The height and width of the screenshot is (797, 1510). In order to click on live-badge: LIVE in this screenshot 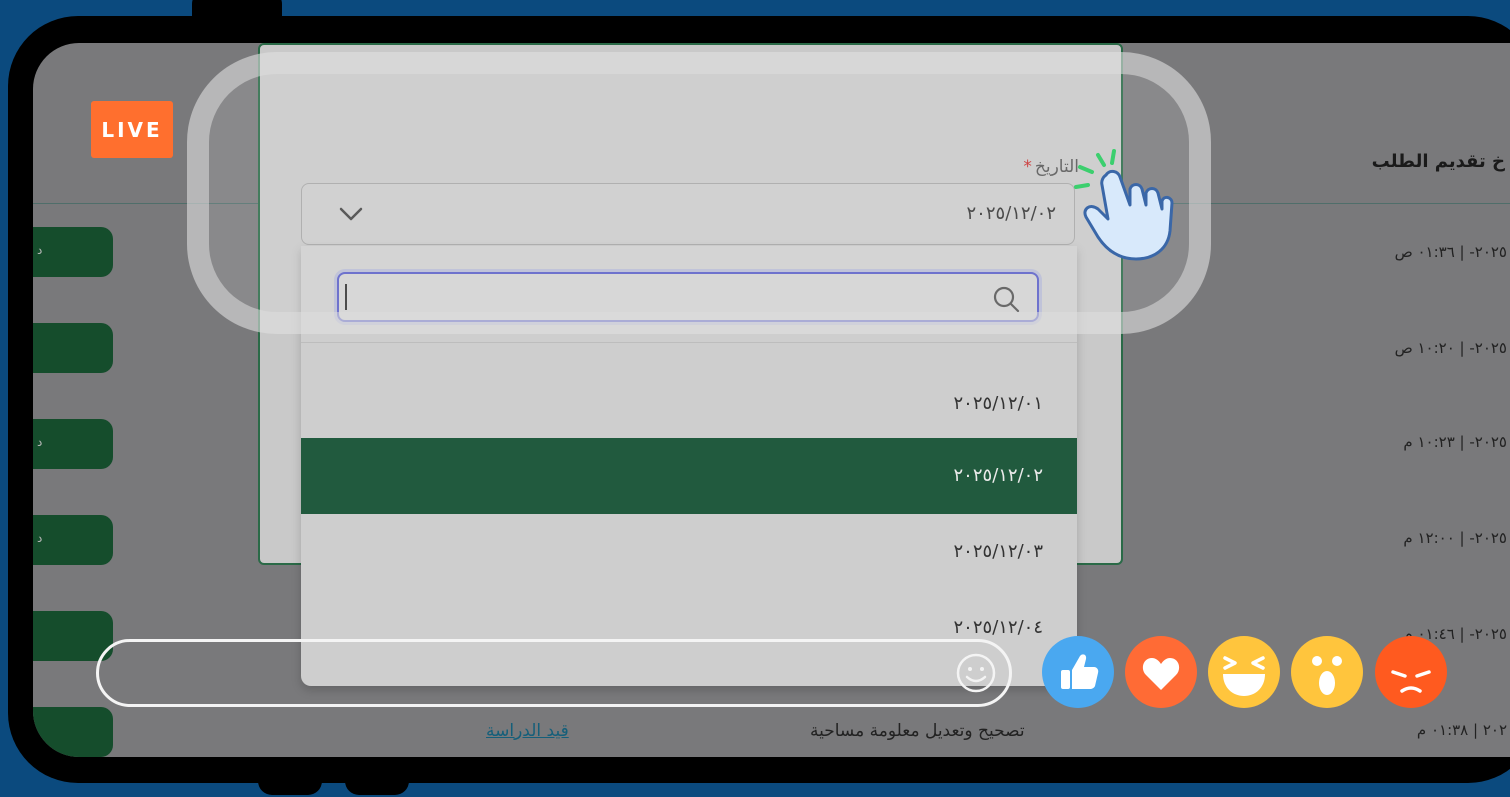, I will do `click(132, 129)`.